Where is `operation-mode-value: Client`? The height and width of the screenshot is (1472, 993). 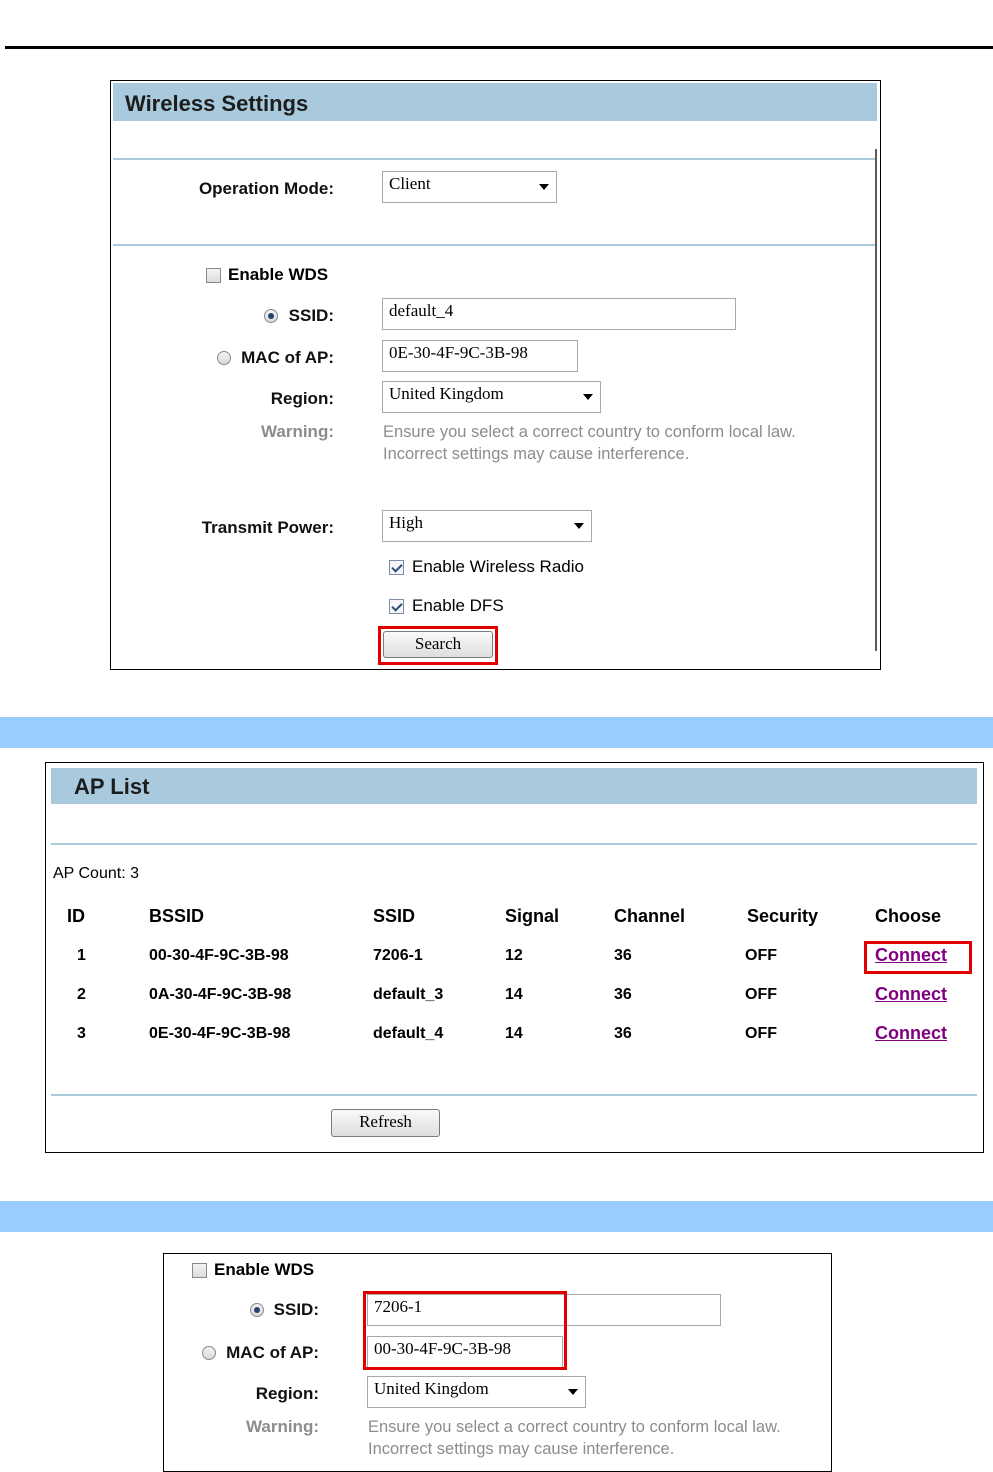
operation-mode-value: Client is located at coordinates (410, 183).